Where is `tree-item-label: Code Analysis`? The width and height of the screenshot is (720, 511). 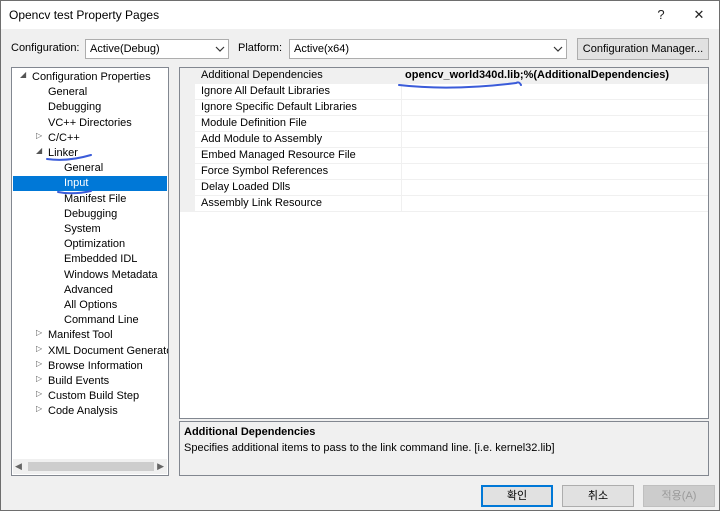
tree-item-label: Code Analysis is located at coordinates (83, 411).